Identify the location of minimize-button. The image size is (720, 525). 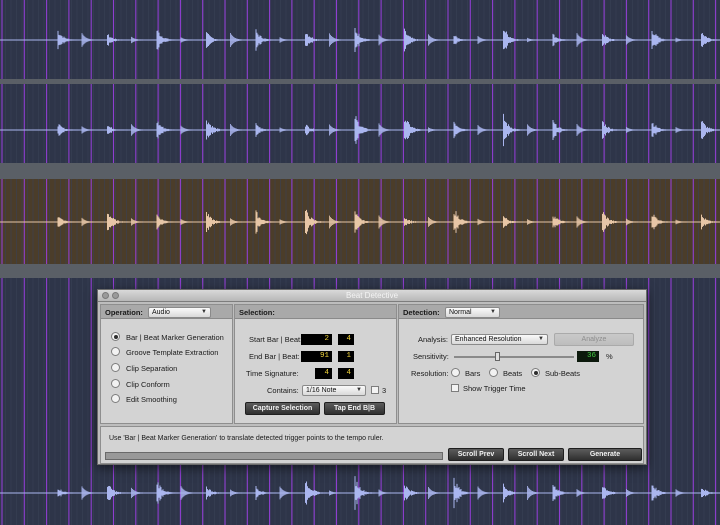
(115, 295).